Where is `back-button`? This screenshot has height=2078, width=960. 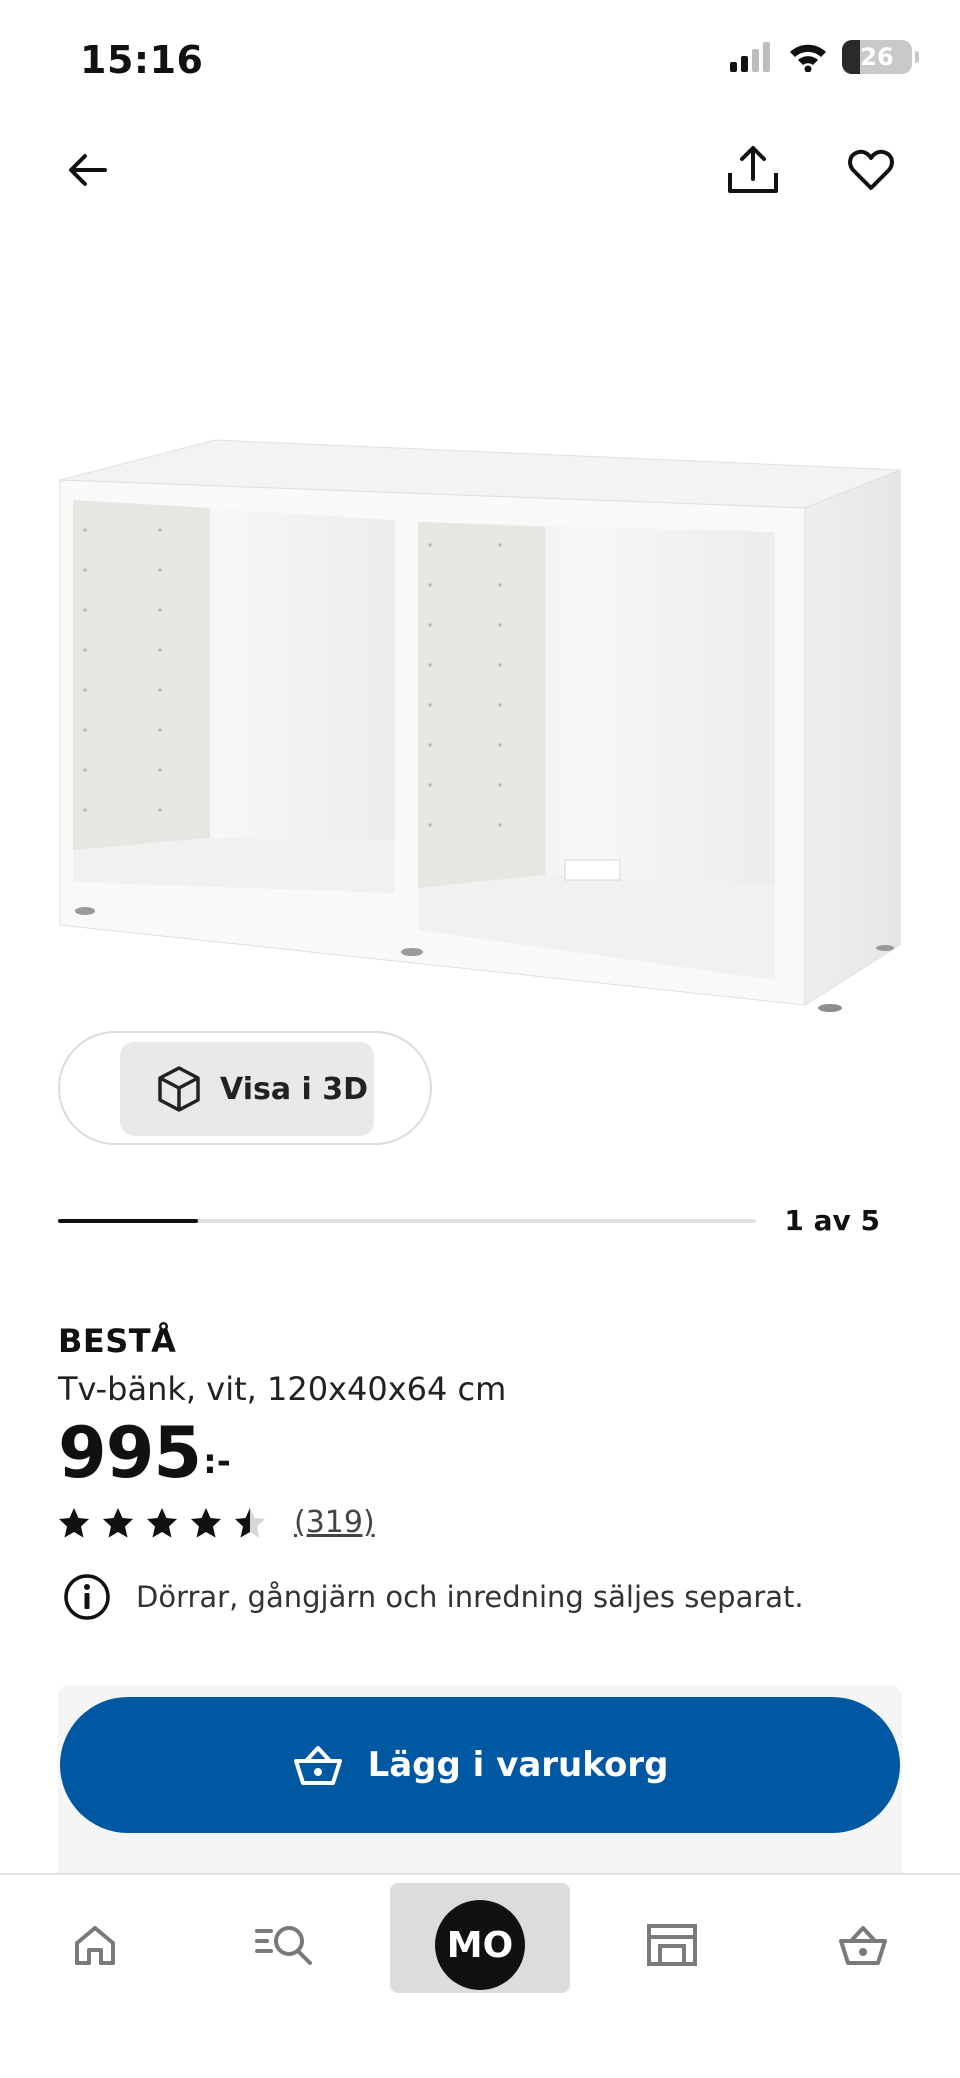 back-button is located at coordinates (88, 170).